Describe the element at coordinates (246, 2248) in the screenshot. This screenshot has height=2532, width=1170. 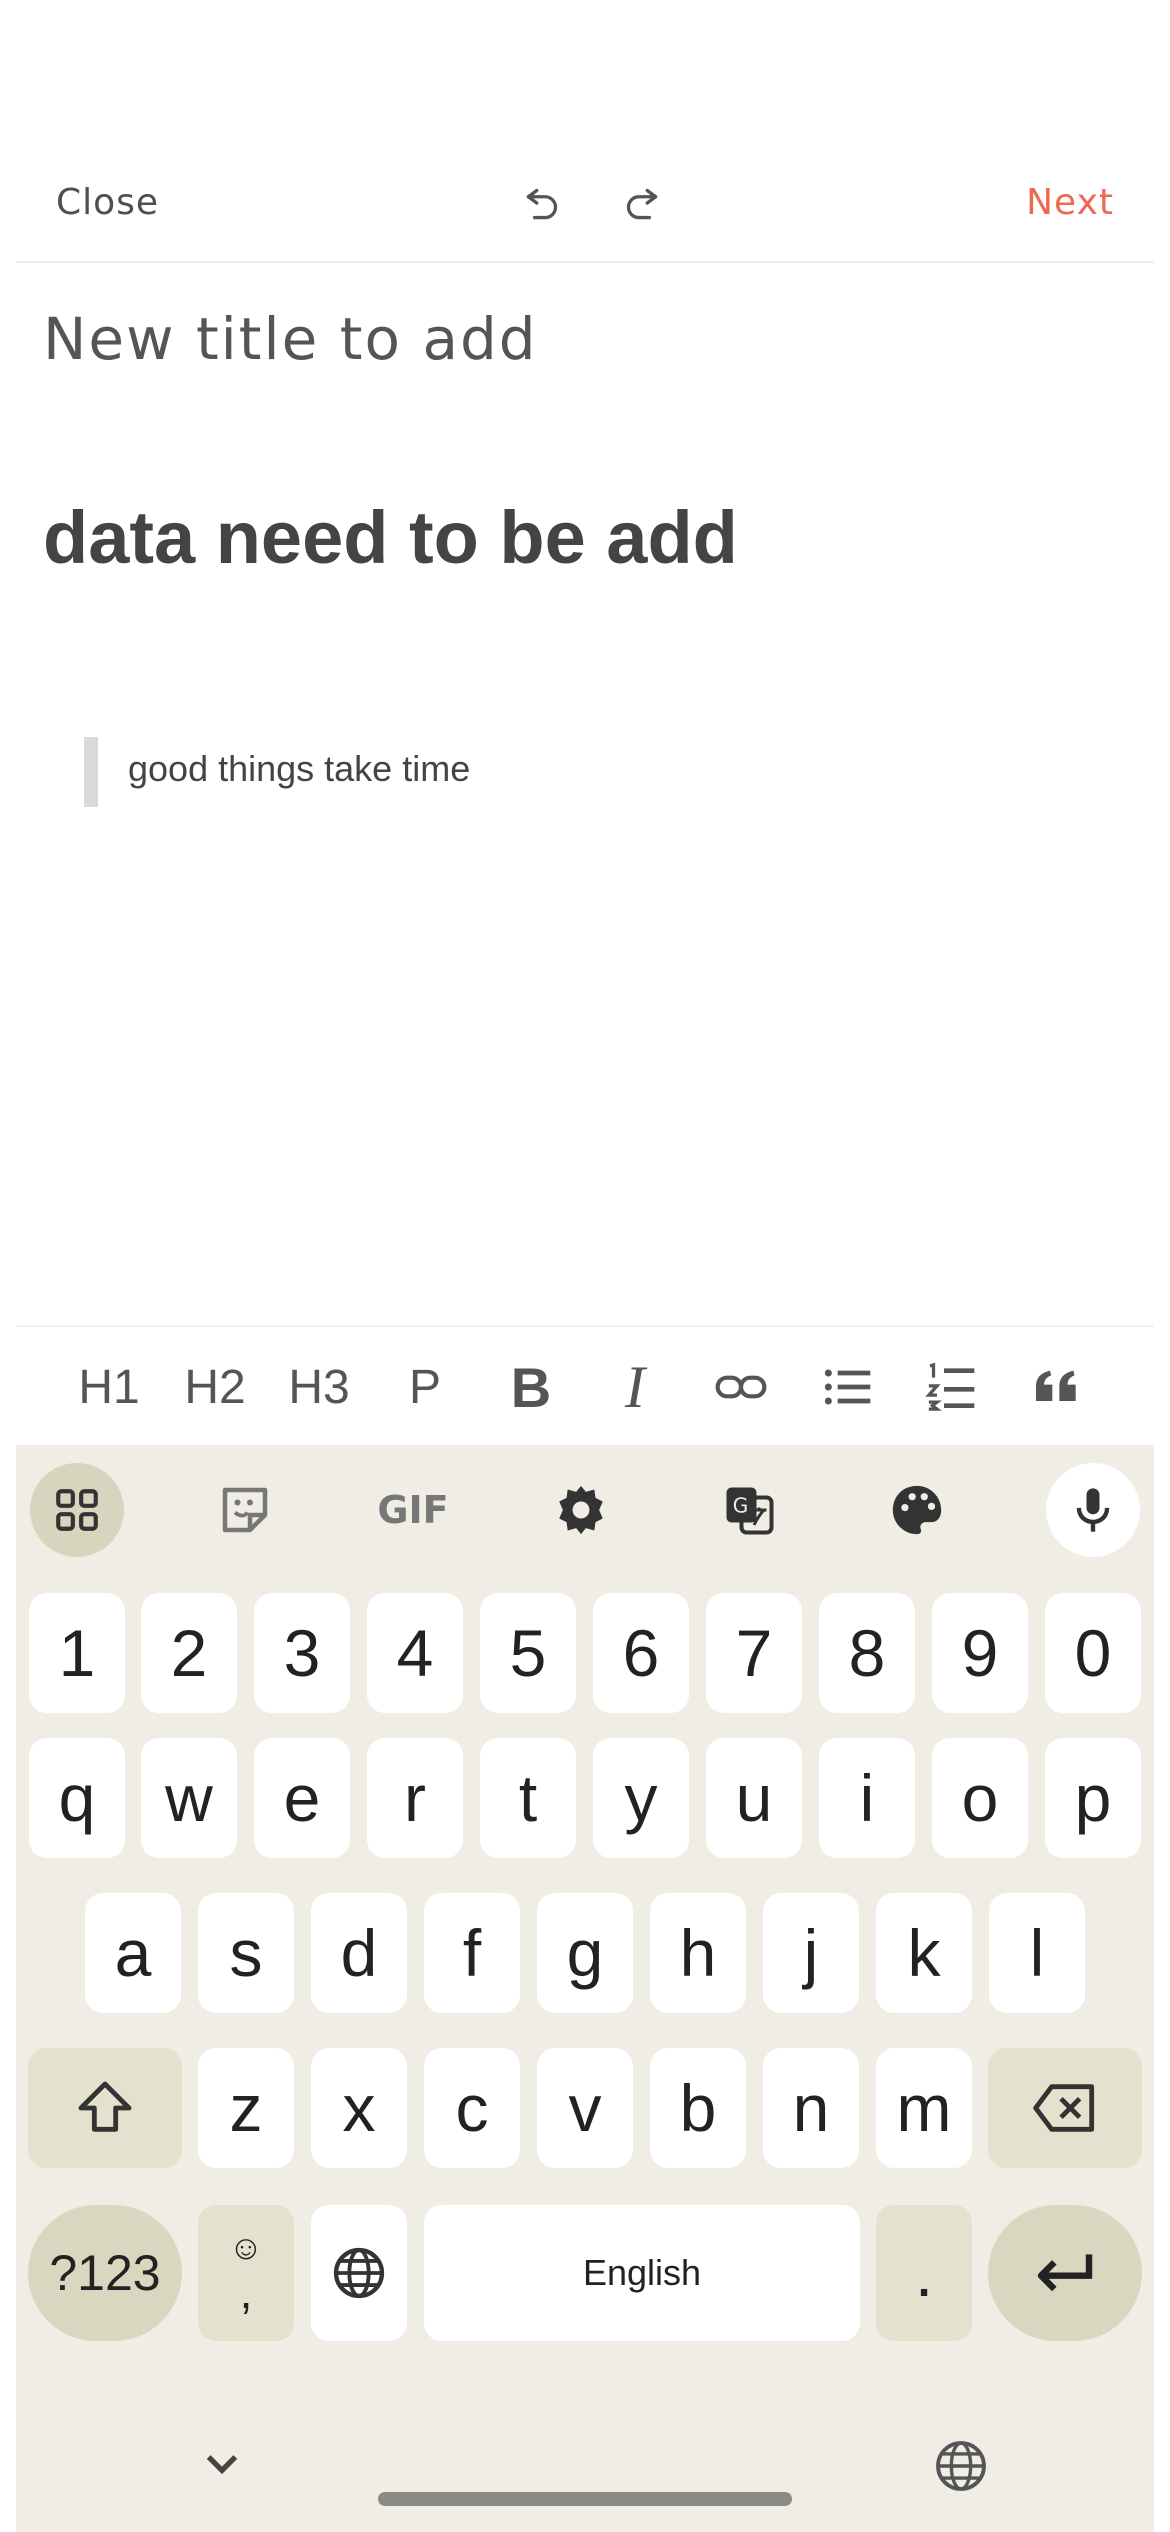
I see `emoji-icon: ☺` at that location.